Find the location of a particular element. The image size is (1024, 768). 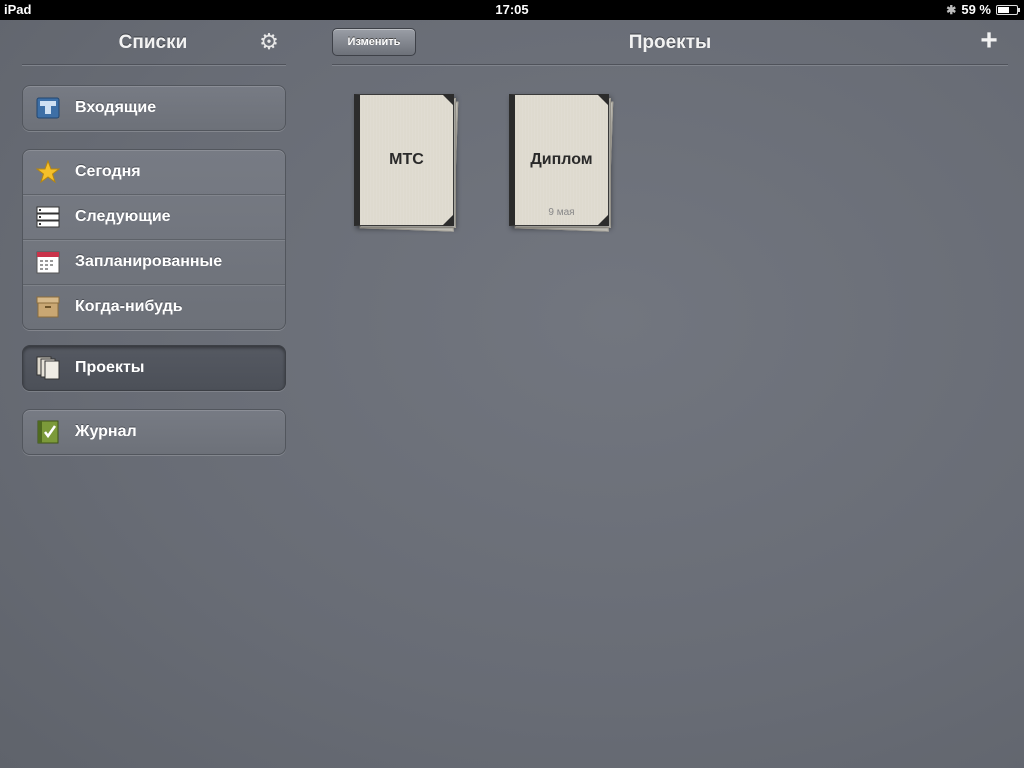

sidebar-group-inbox: Входящие is located at coordinates (154, 108).